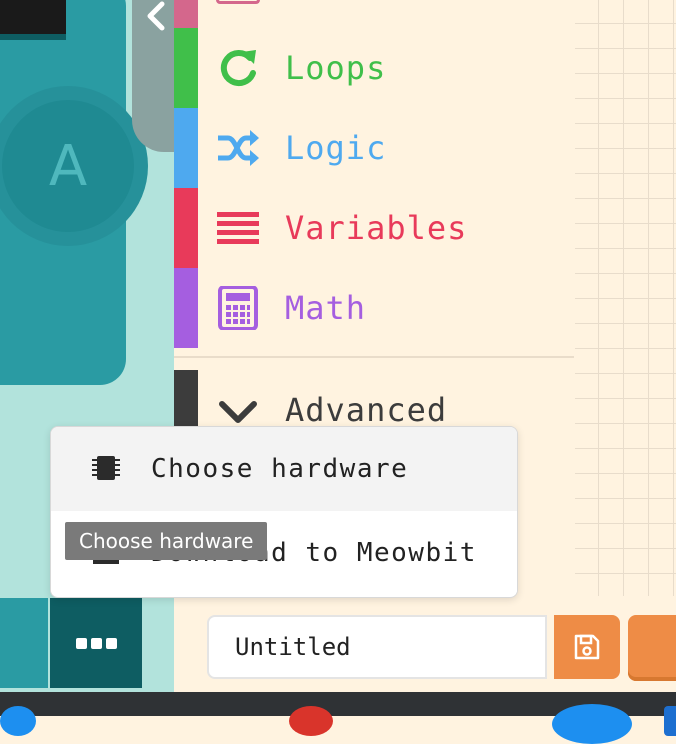  What do you see at coordinates (238, 228) in the screenshot?
I see `list-icon` at bounding box center [238, 228].